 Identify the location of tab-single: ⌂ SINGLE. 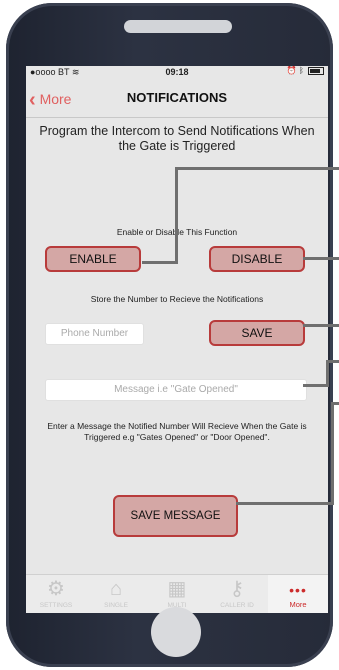
(116, 594).